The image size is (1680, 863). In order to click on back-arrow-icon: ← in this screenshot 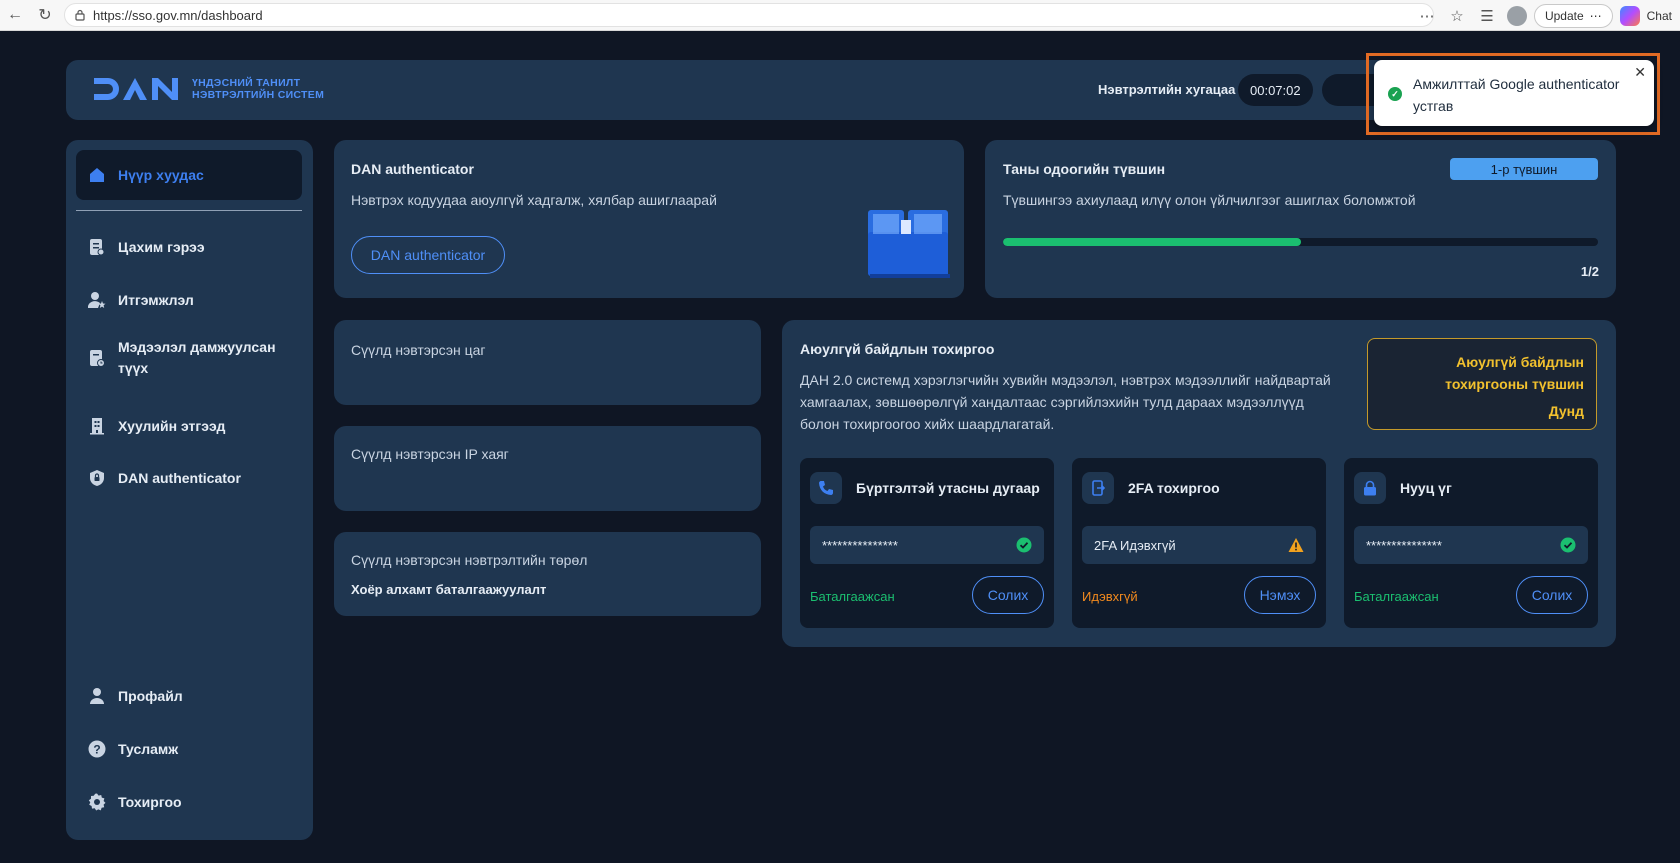, I will do `click(15, 15)`.